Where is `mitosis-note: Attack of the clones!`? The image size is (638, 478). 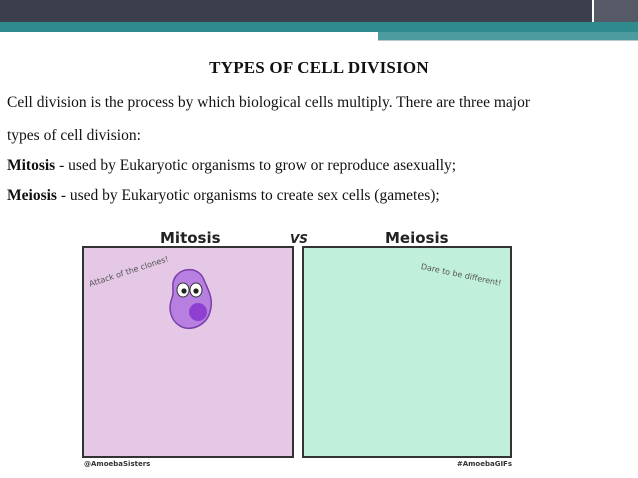 mitosis-note: Attack of the clones! is located at coordinates (129, 271).